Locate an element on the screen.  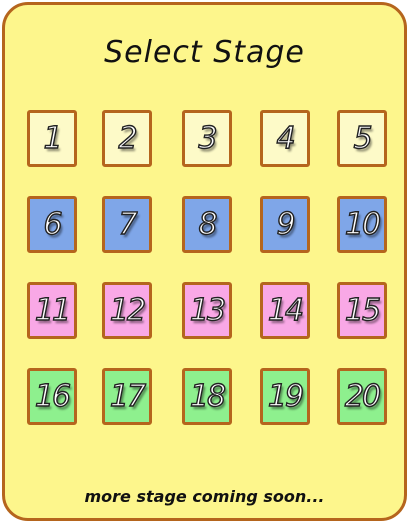
stage-button-4: 4 is located at coordinates (285, 138).